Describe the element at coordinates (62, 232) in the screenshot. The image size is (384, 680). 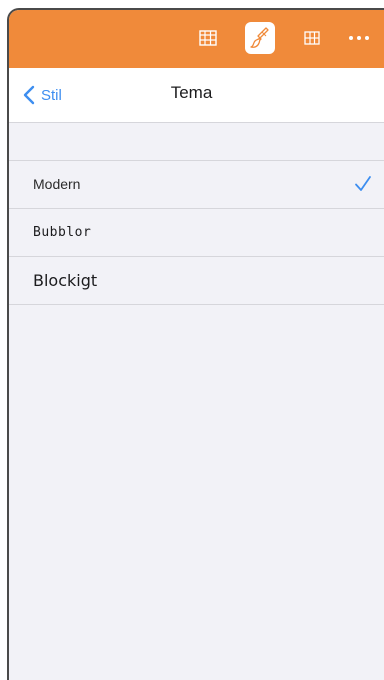
I see `theme-option-label: Bubblor` at that location.